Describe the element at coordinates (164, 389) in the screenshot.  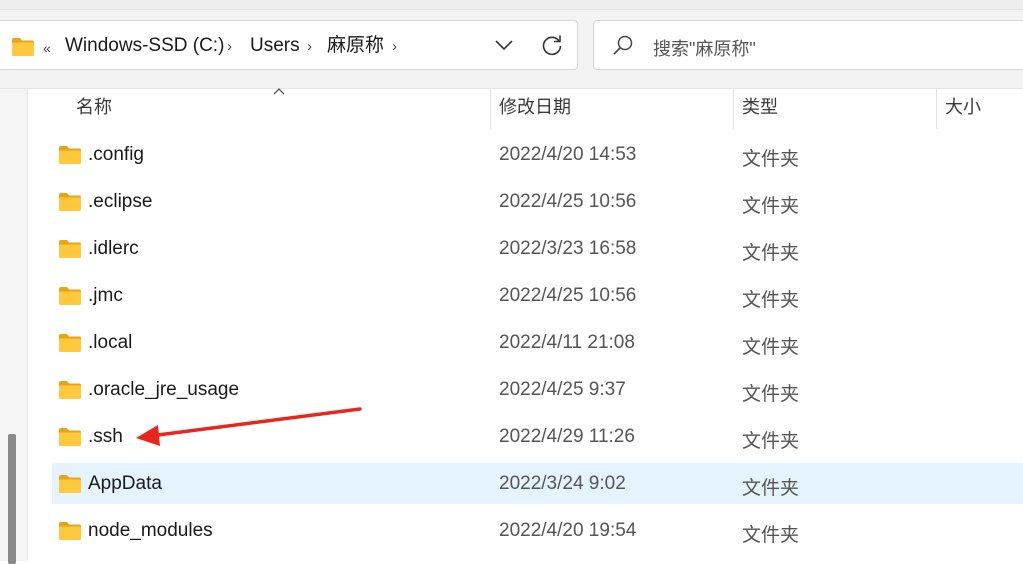
I see `file-name: .oracle_jre_usage` at that location.